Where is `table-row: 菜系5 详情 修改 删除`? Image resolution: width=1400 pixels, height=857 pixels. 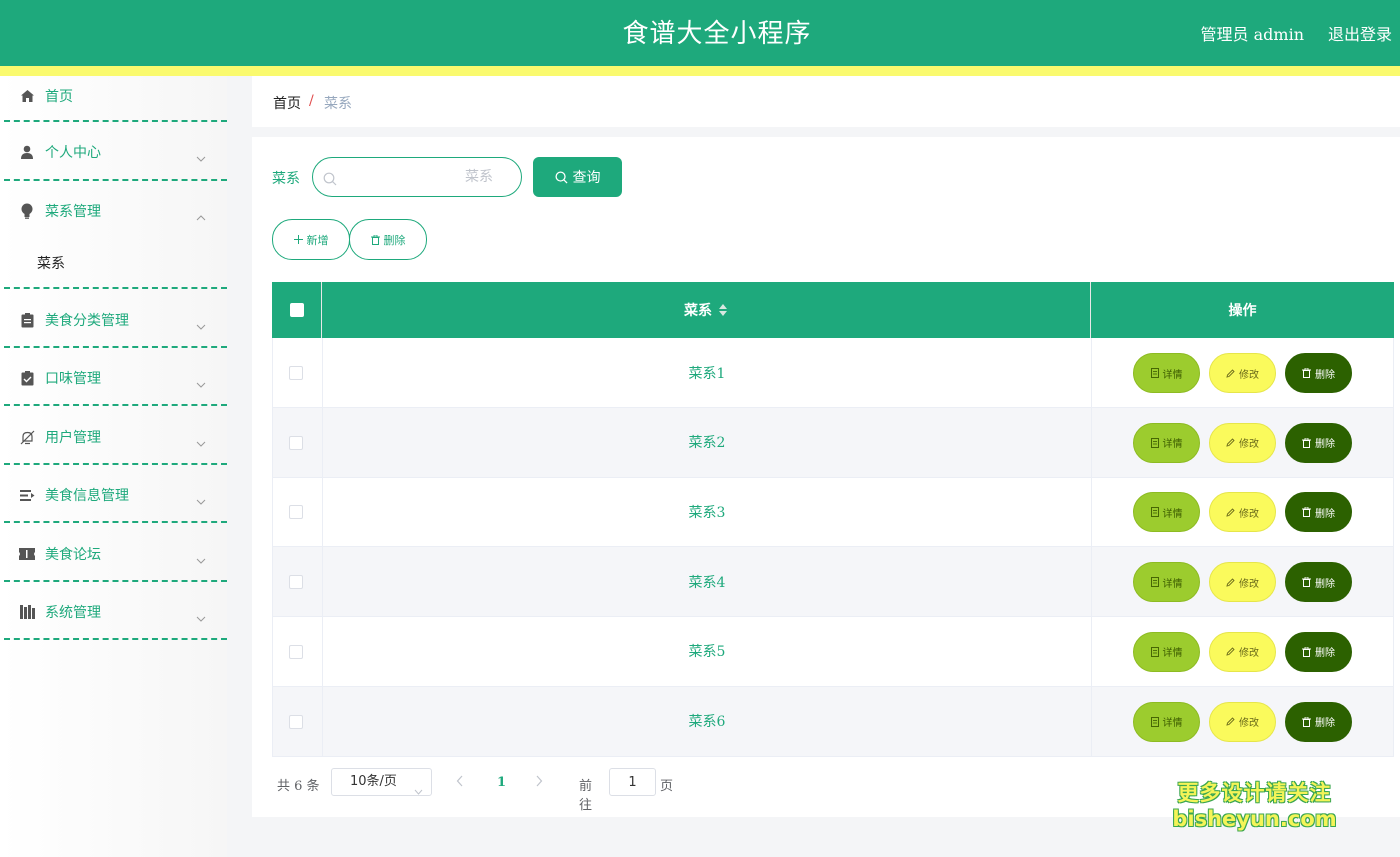 table-row: 菜系5 详情 修改 删除 is located at coordinates (833, 651).